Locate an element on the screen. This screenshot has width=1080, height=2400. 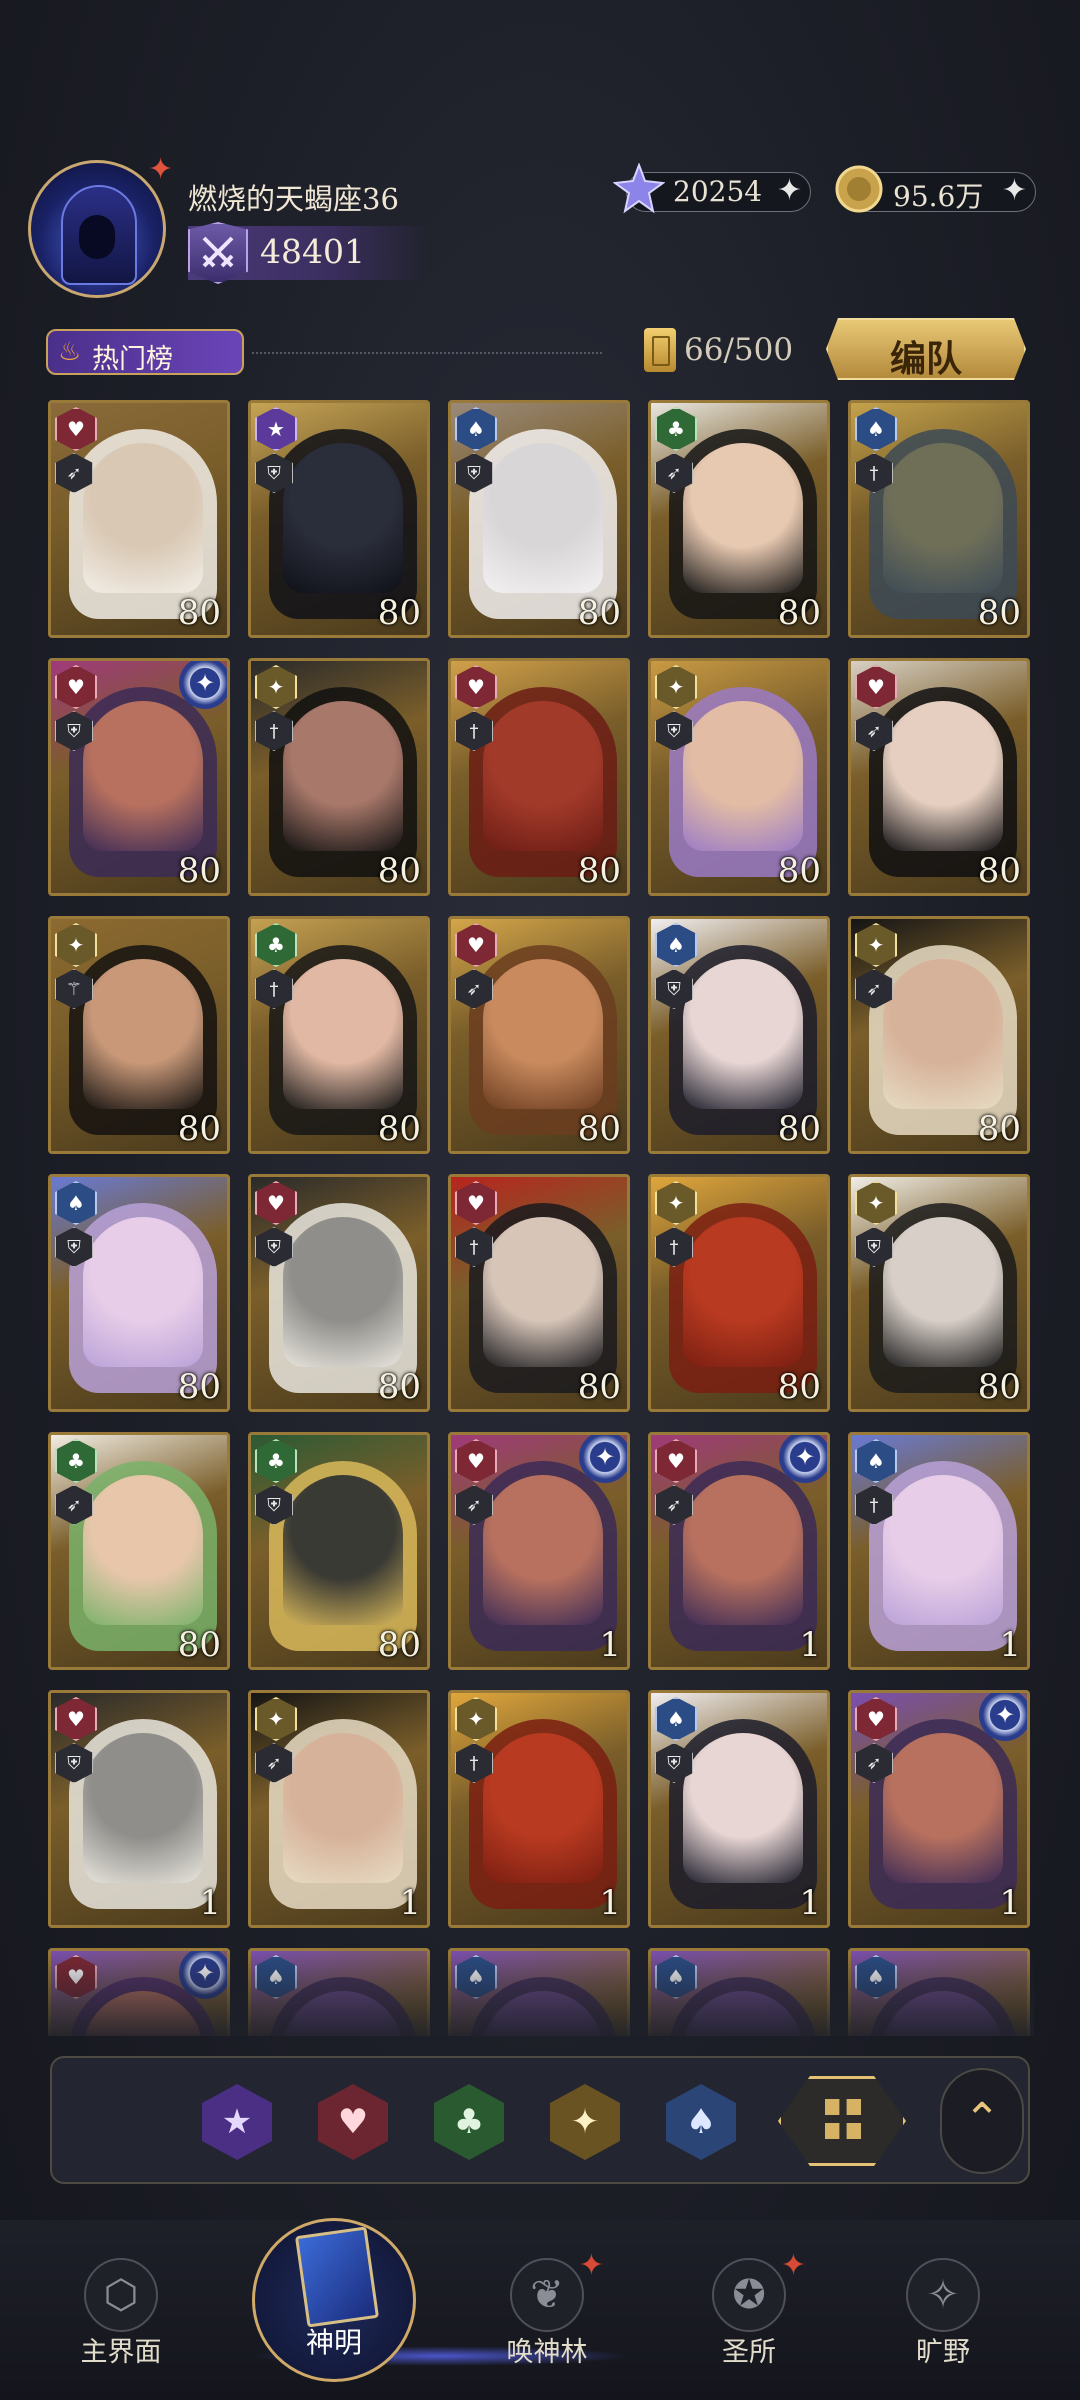
home-icon: ⬡ is located at coordinates (121, 2295).